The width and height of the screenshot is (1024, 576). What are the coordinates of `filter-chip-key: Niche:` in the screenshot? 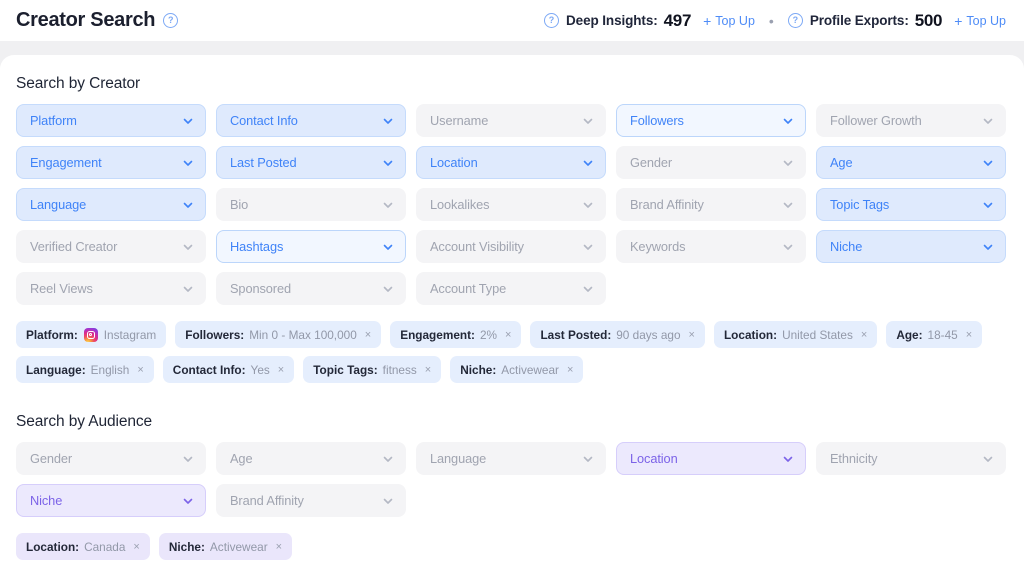 It's located at (478, 369).